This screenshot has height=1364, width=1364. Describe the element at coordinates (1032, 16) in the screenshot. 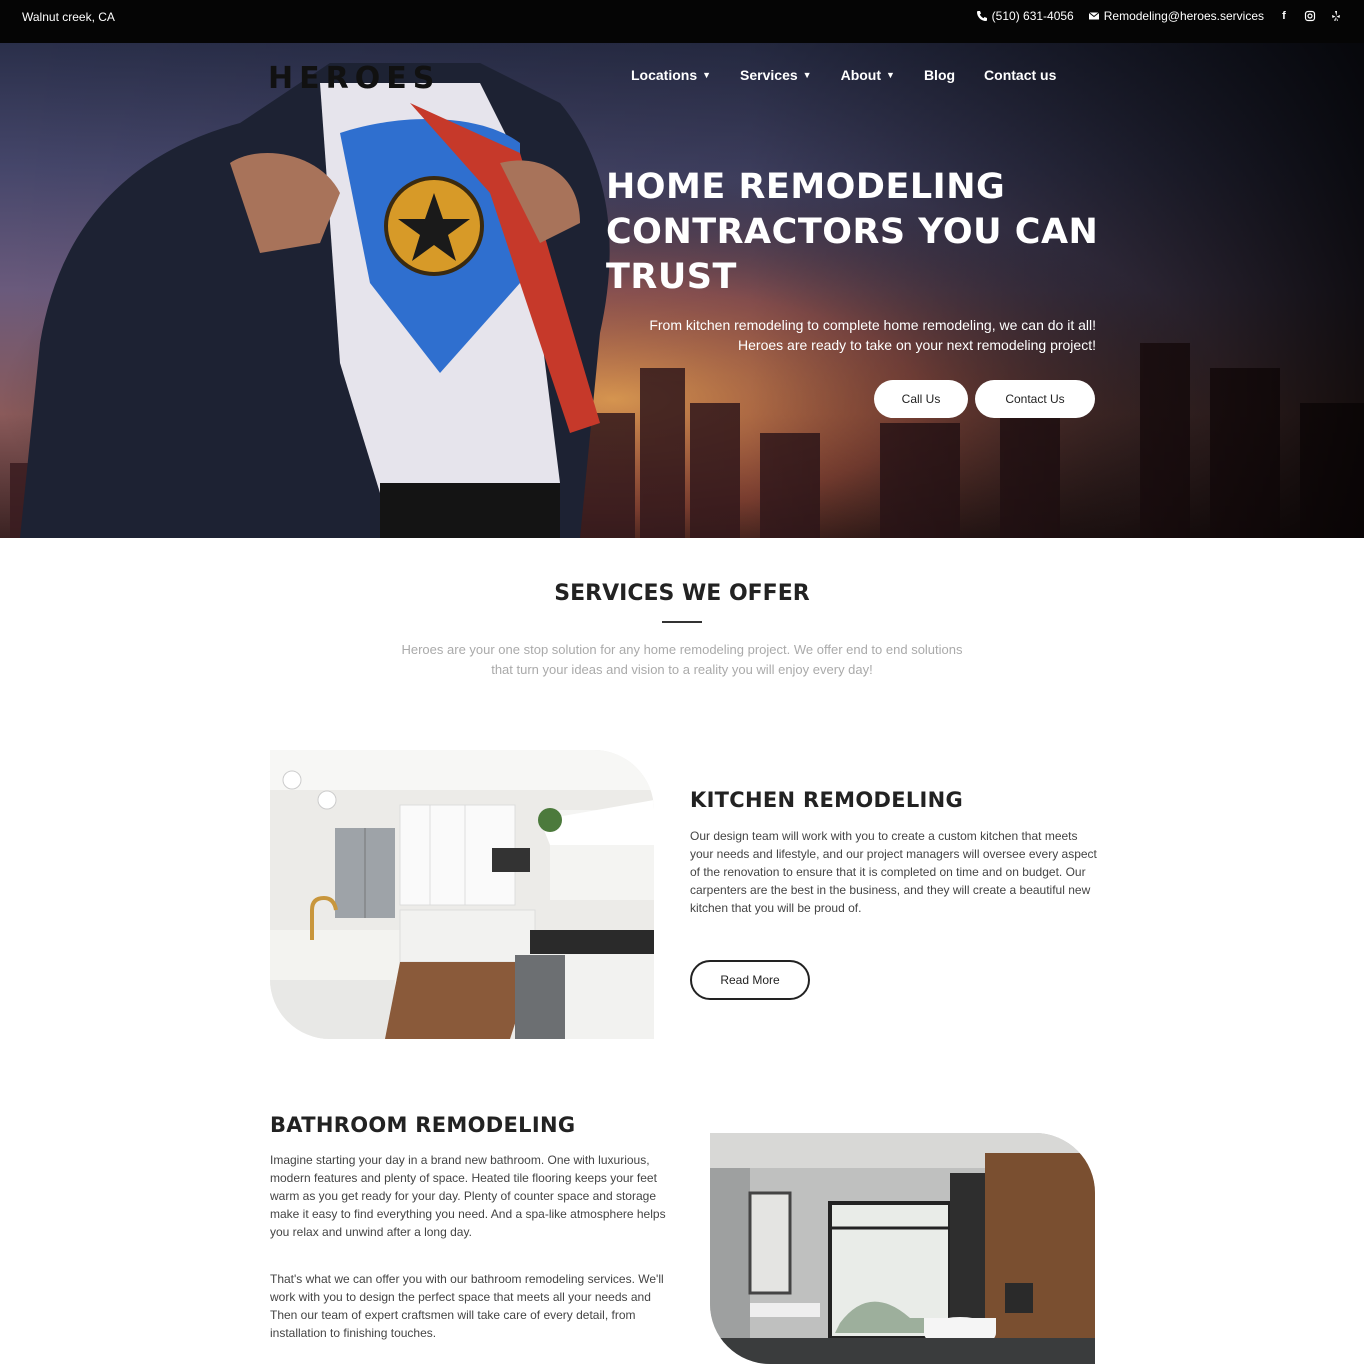

I see `phone-number: (510) 631-4056` at that location.